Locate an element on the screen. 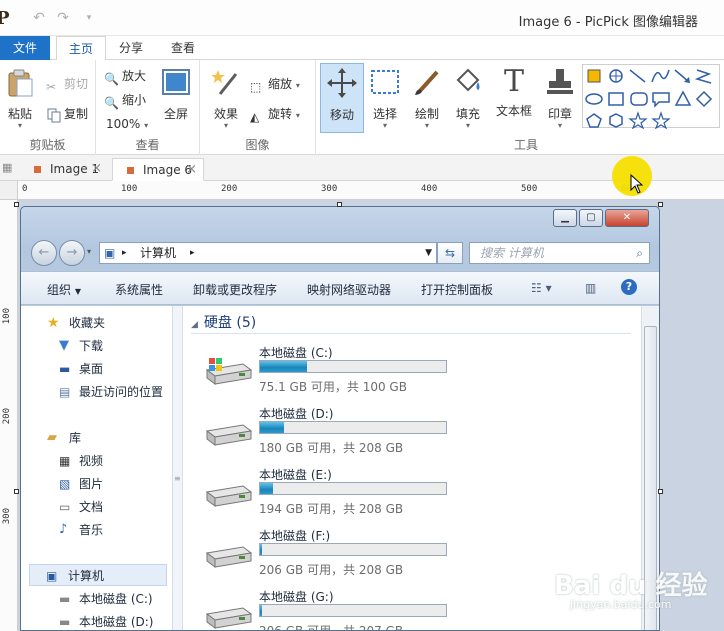 The height and width of the screenshot is (631, 724). disk-size: 180 GB 可用，共 208 GB is located at coordinates (331, 448).